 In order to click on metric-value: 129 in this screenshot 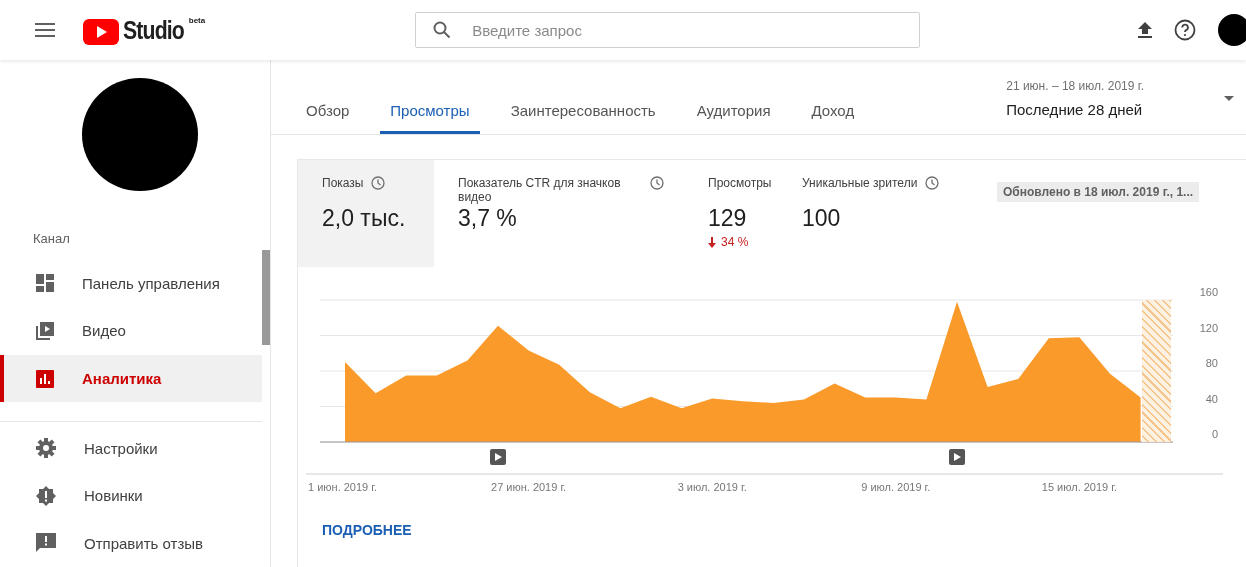, I will do `click(728, 218)`.